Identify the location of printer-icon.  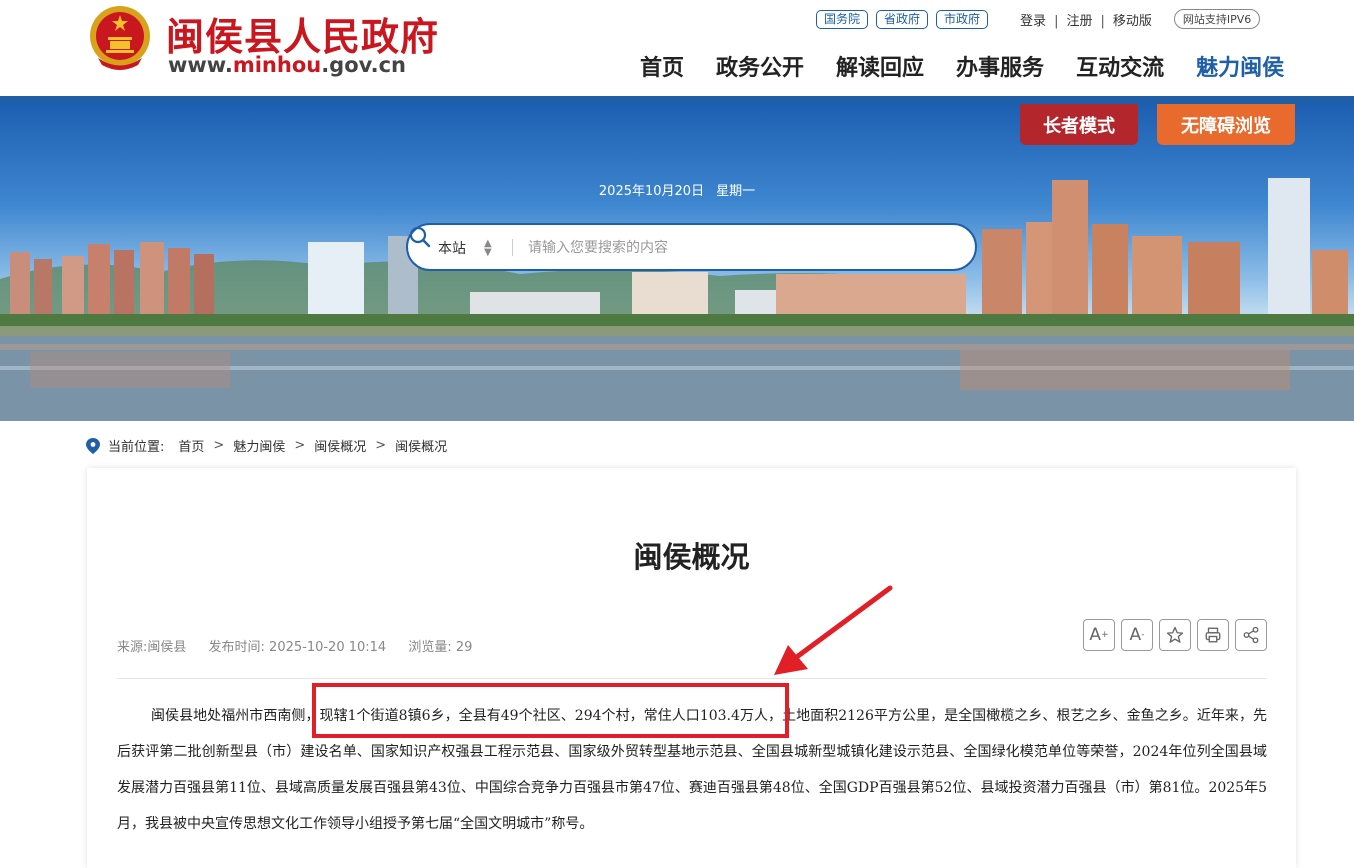
(1213, 635).